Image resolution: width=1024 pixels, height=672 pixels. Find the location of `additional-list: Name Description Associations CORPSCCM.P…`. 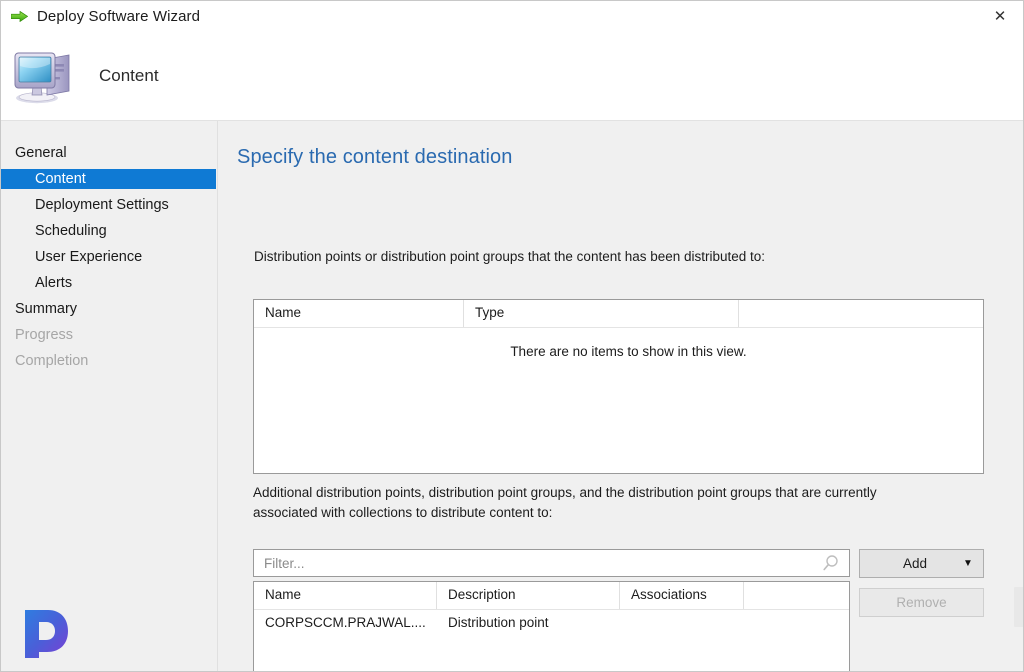

additional-list: Name Description Associations CORPSCCM.P… is located at coordinates (551, 626).